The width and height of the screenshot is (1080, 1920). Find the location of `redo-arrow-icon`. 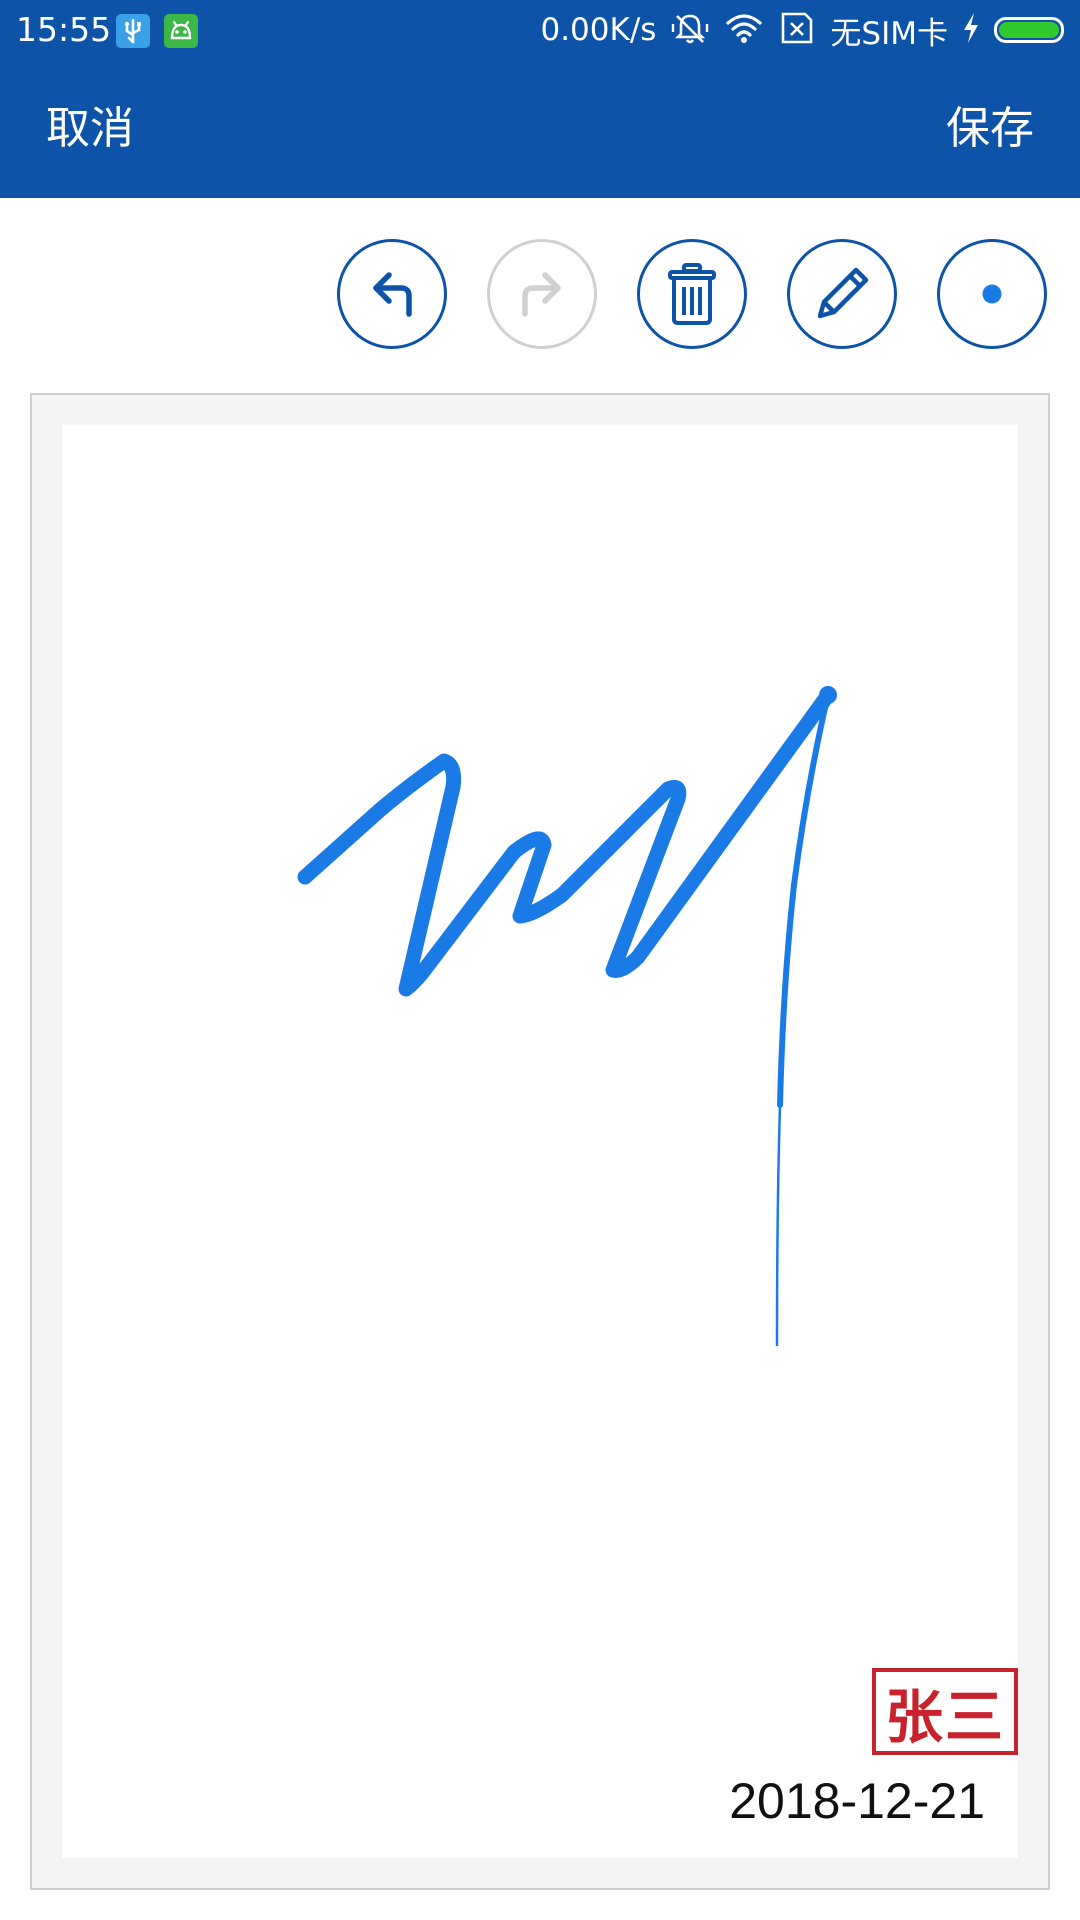

redo-arrow-icon is located at coordinates (541, 294).